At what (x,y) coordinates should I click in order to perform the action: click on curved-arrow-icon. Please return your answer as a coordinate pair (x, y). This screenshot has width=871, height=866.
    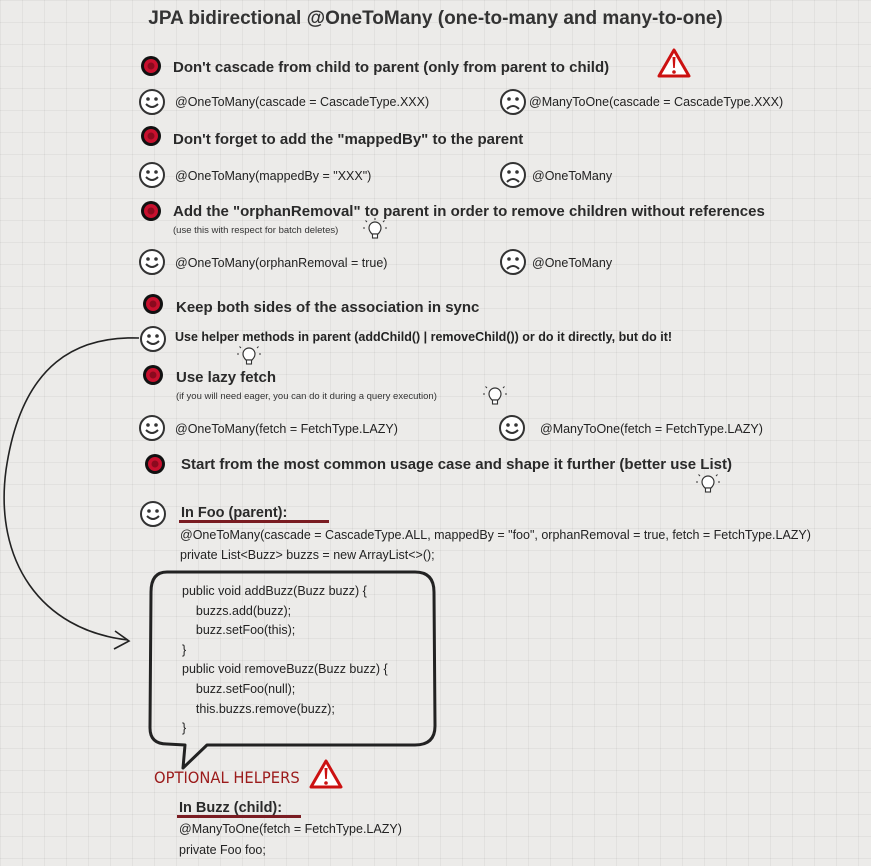
    Looking at the image, I should click on (71, 493).